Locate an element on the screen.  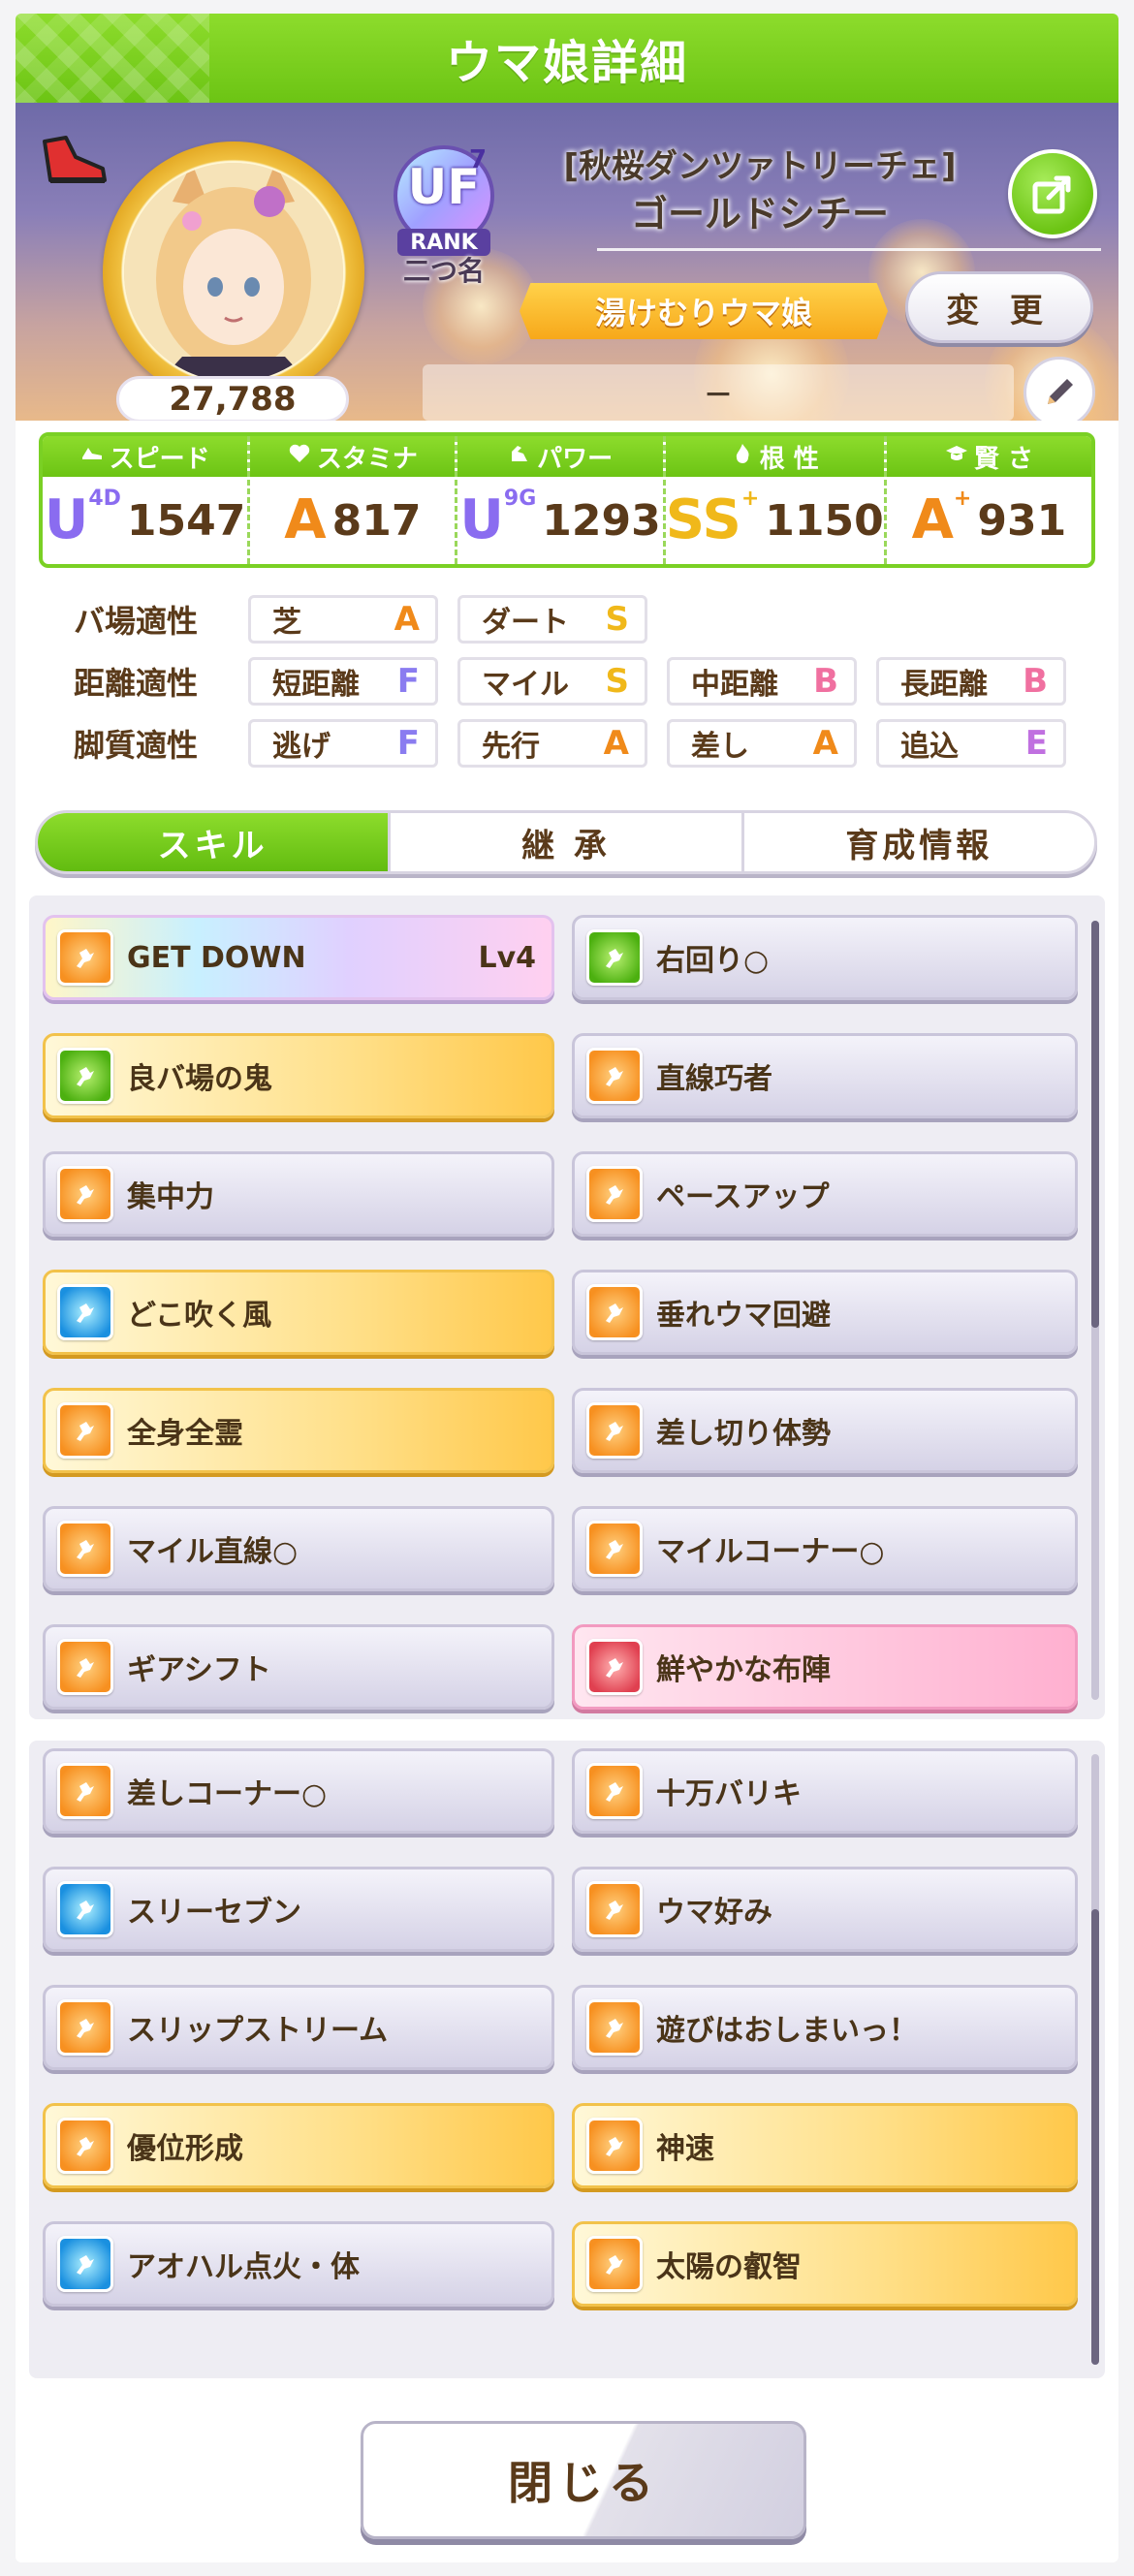
skill-card: 全身全霊 is located at coordinates (298, 1430).